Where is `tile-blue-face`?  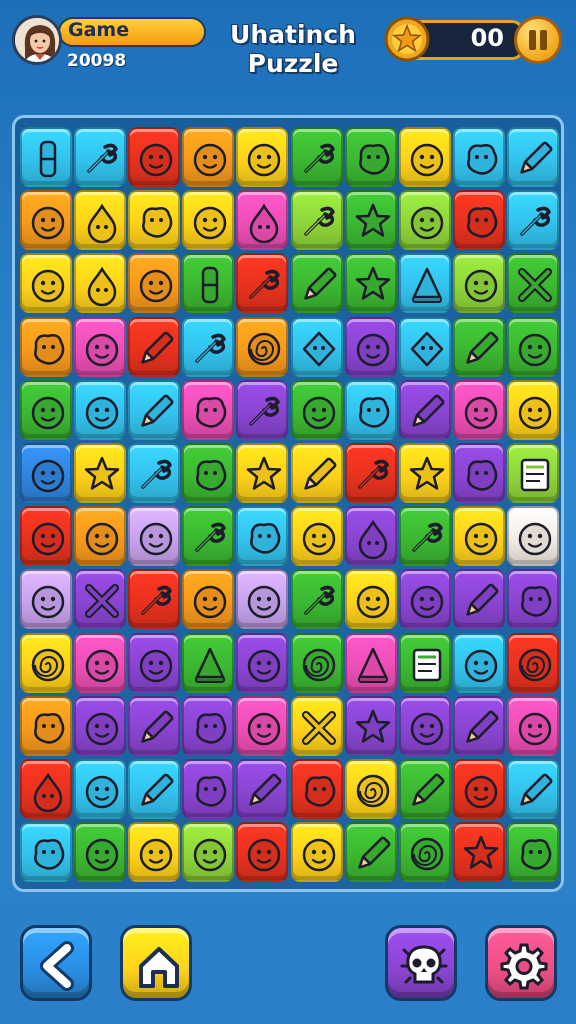 tile-blue-face is located at coordinates (46, 473).